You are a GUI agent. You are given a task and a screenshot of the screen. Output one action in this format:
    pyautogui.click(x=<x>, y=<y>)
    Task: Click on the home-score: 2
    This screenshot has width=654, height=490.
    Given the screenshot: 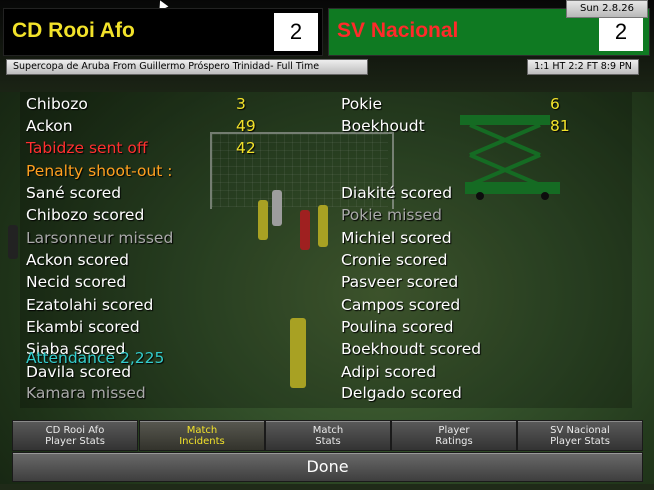 What is the action you would take?
    pyautogui.click(x=296, y=32)
    